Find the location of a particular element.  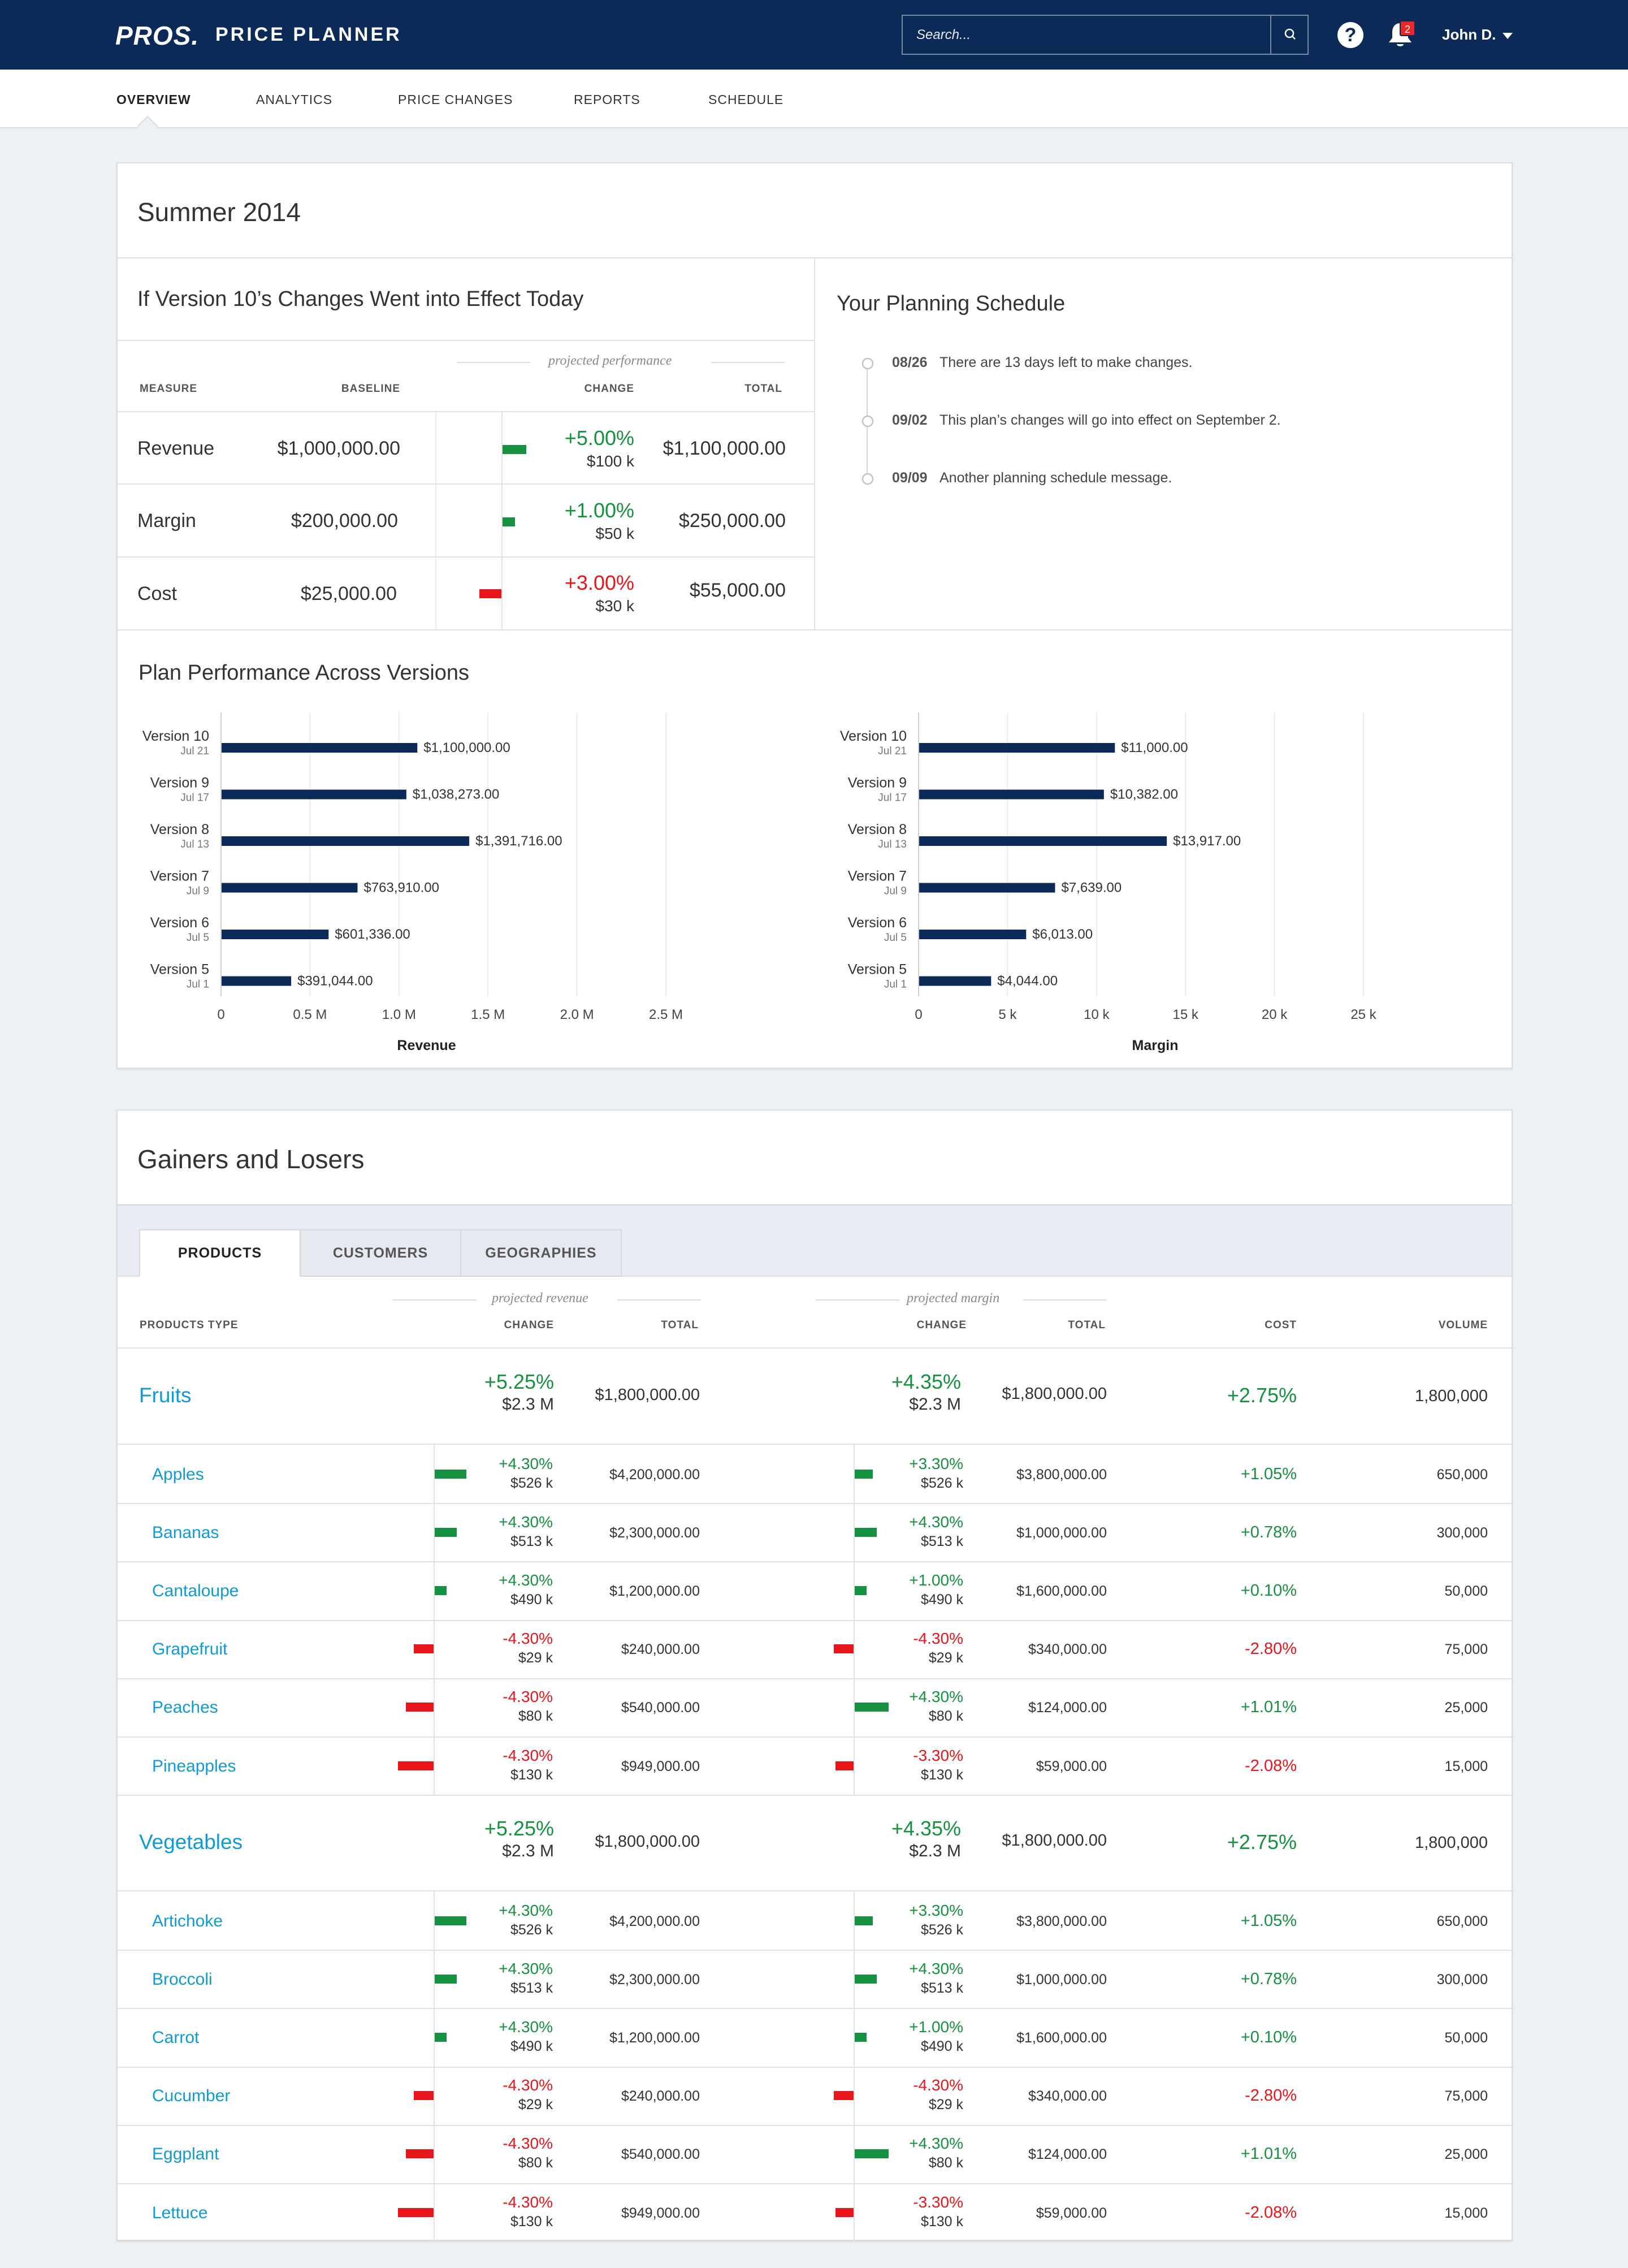

tab-geographies: GEOGRAPHIES is located at coordinates (541, 1253).